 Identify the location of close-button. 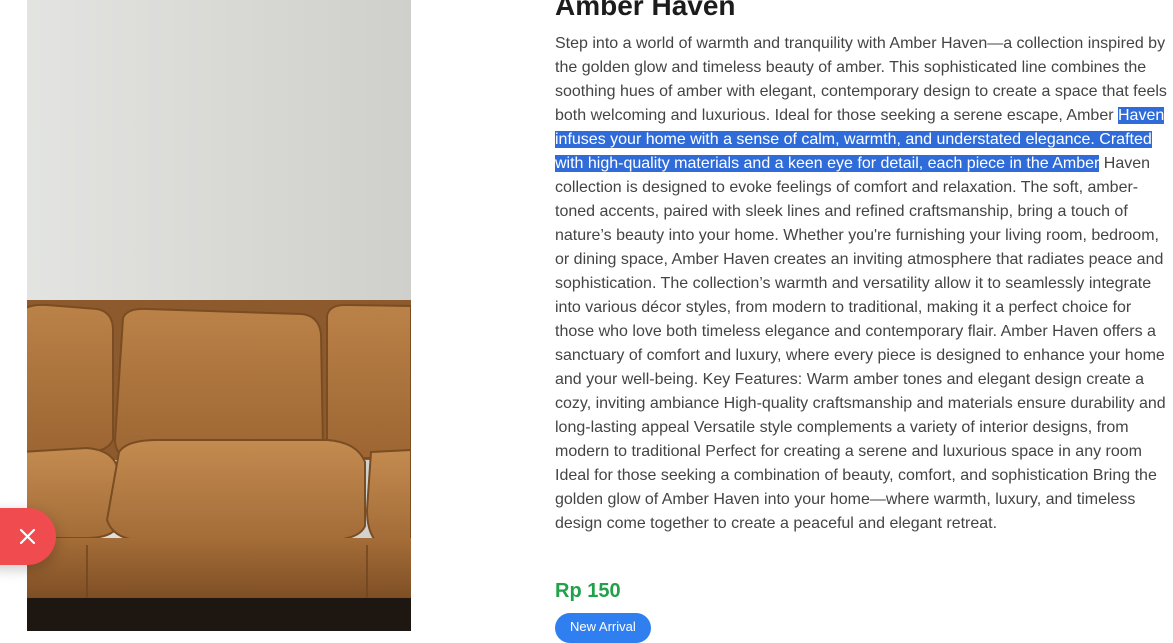
(28, 536).